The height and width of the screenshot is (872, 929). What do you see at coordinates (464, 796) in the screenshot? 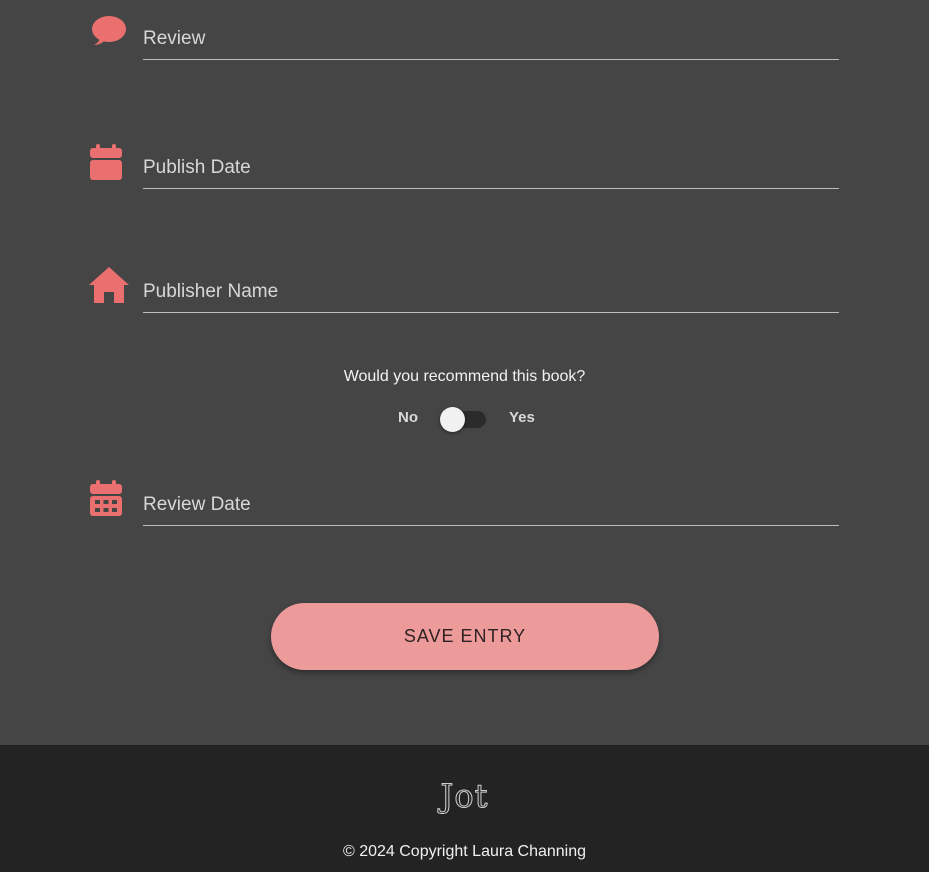
I see `jot-logo: Jot` at bounding box center [464, 796].